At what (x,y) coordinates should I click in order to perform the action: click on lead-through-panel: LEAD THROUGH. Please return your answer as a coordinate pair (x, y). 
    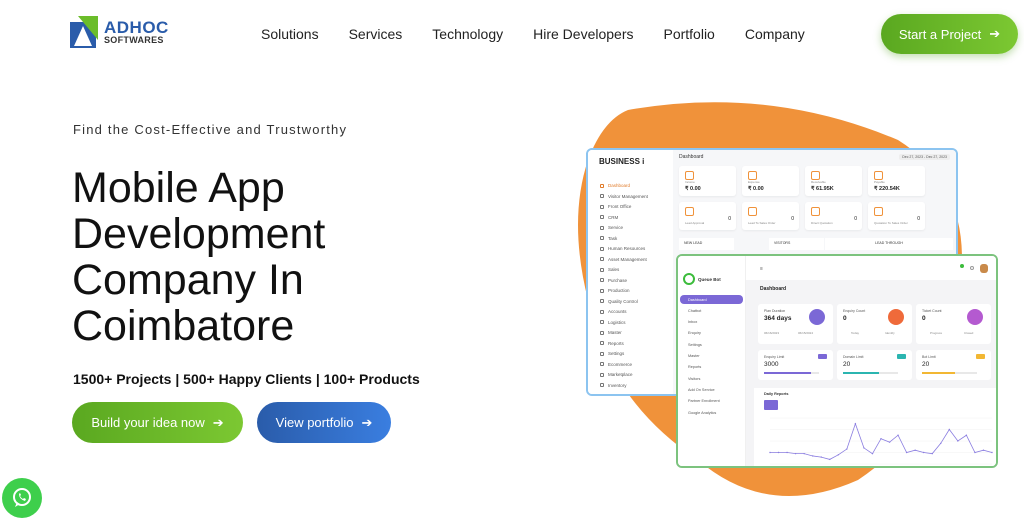
    Looking at the image, I should click on (889, 244).